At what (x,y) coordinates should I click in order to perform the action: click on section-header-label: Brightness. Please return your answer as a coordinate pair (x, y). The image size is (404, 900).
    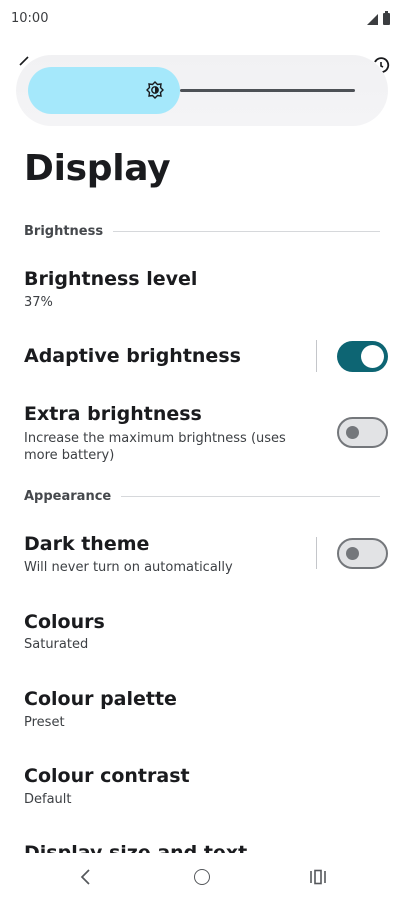
    Looking at the image, I should click on (64, 231).